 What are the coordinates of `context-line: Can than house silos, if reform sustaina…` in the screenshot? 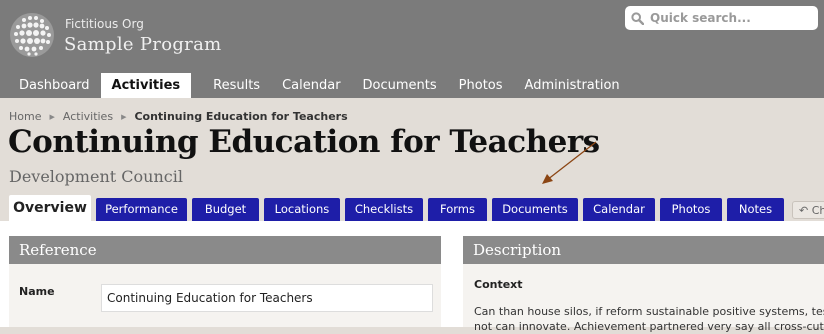 It's located at (649, 311).